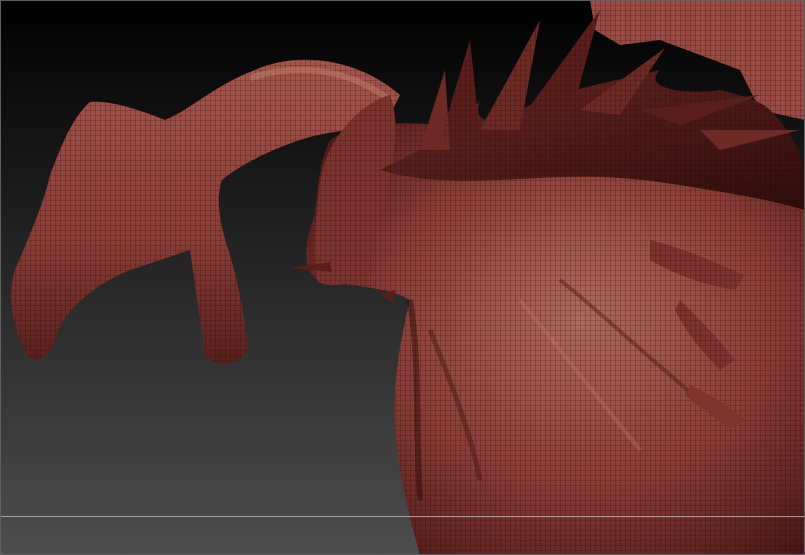 The height and width of the screenshot is (555, 805). Describe the element at coordinates (402, 516) in the screenshot. I see `floor-grid-line` at that location.